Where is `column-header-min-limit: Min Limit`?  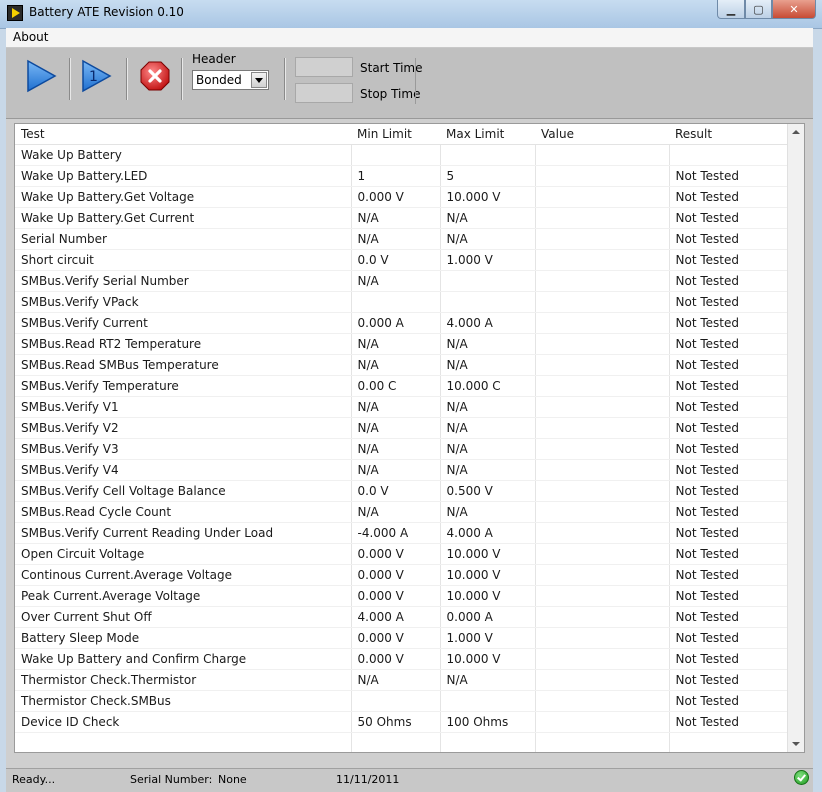
column-header-min-limit: Min Limit is located at coordinates (395, 134).